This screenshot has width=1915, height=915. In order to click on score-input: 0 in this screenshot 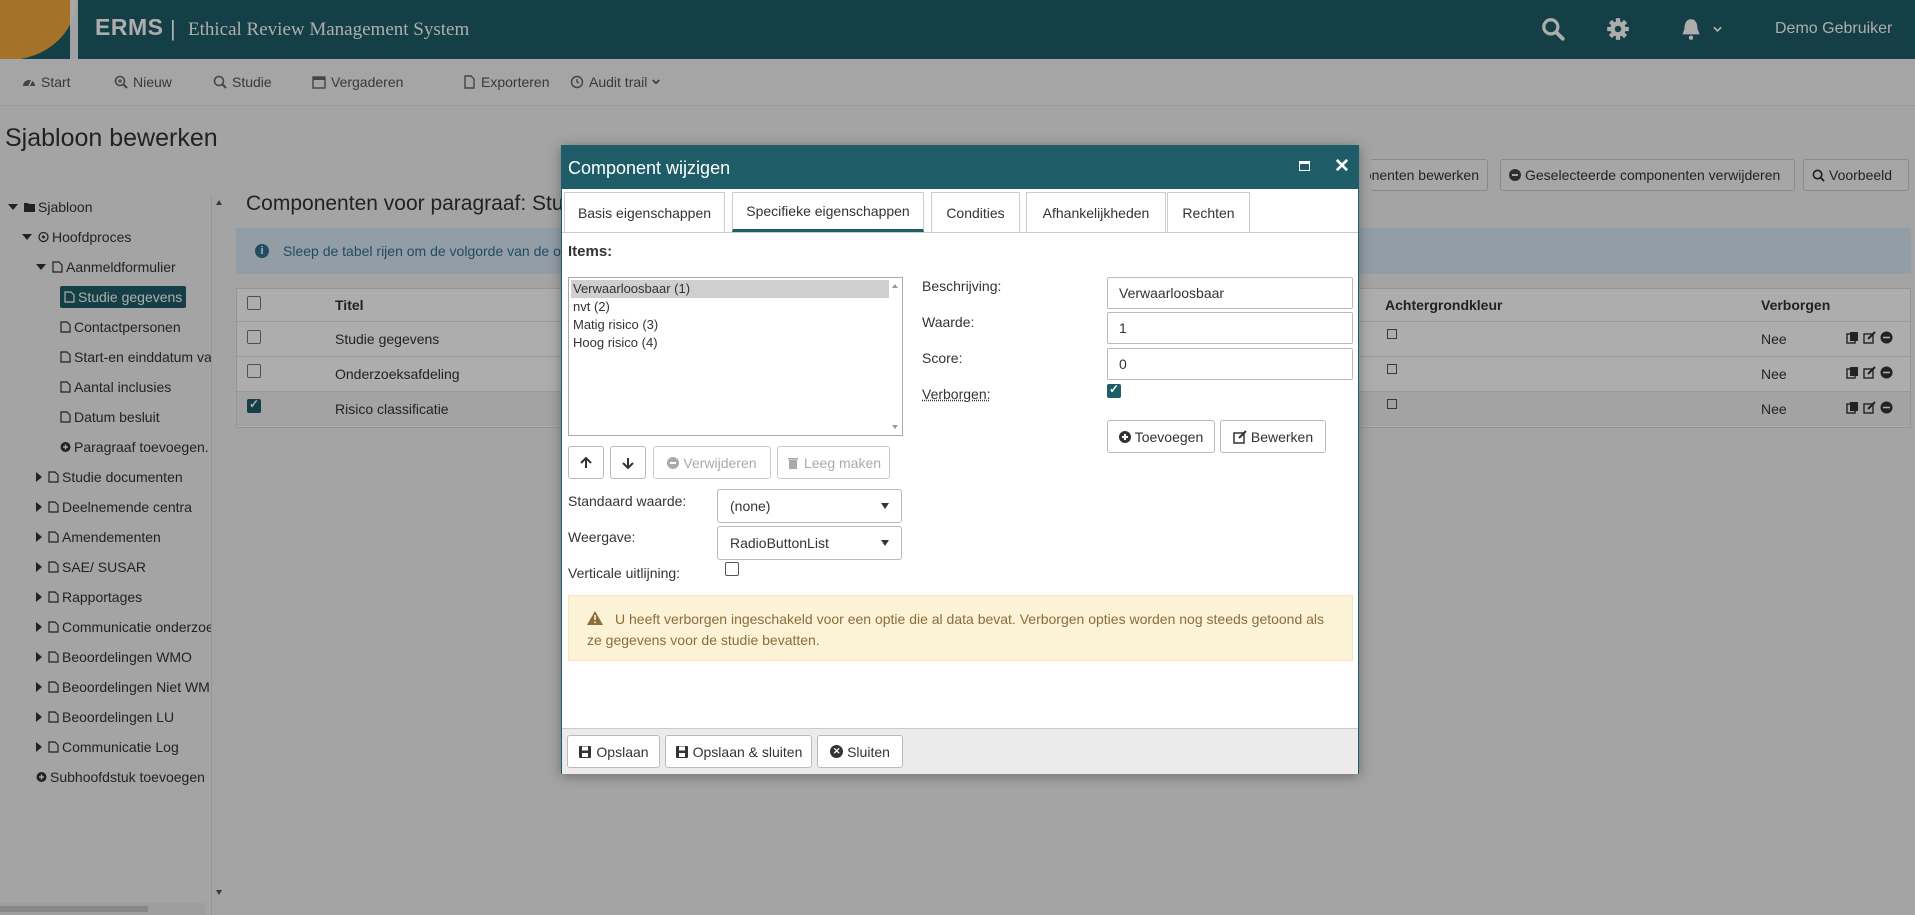, I will do `click(1230, 364)`.